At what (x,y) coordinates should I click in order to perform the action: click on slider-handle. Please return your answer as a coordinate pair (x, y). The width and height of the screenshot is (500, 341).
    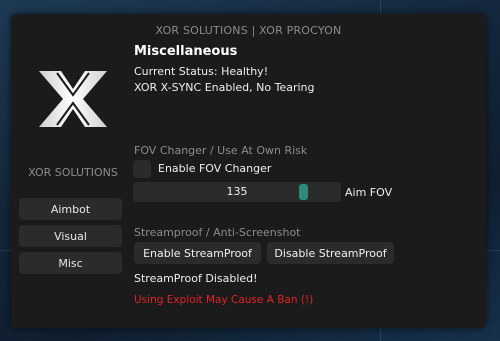
    Looking at the image, I should click on (303, 192).